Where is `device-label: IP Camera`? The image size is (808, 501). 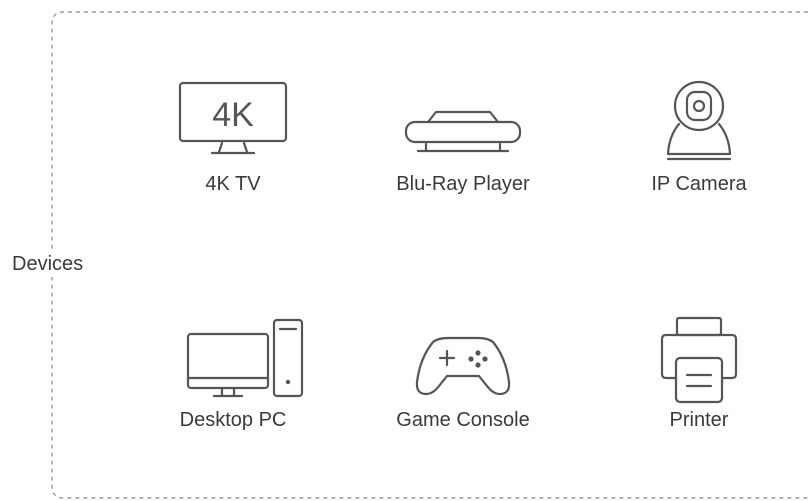 device-label: IP Camera is located at coordinates (699, 184).